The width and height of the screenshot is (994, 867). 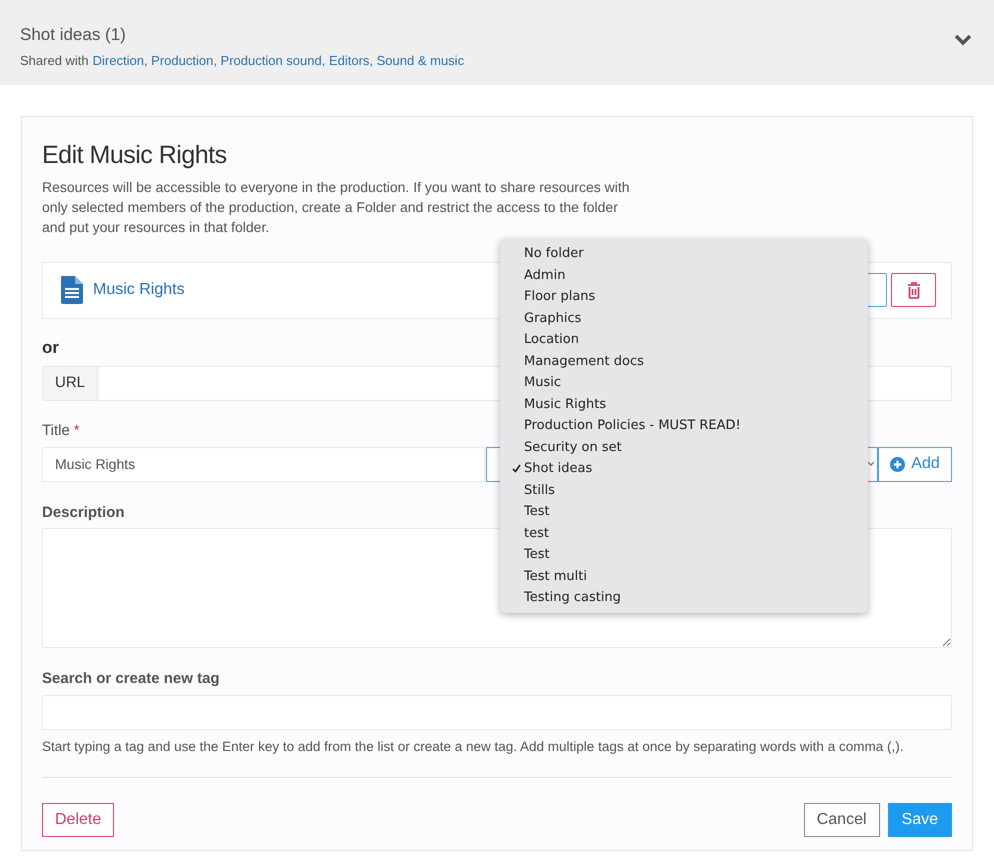 I want to click on folder-option: Stills, so click(x=684, y=490).